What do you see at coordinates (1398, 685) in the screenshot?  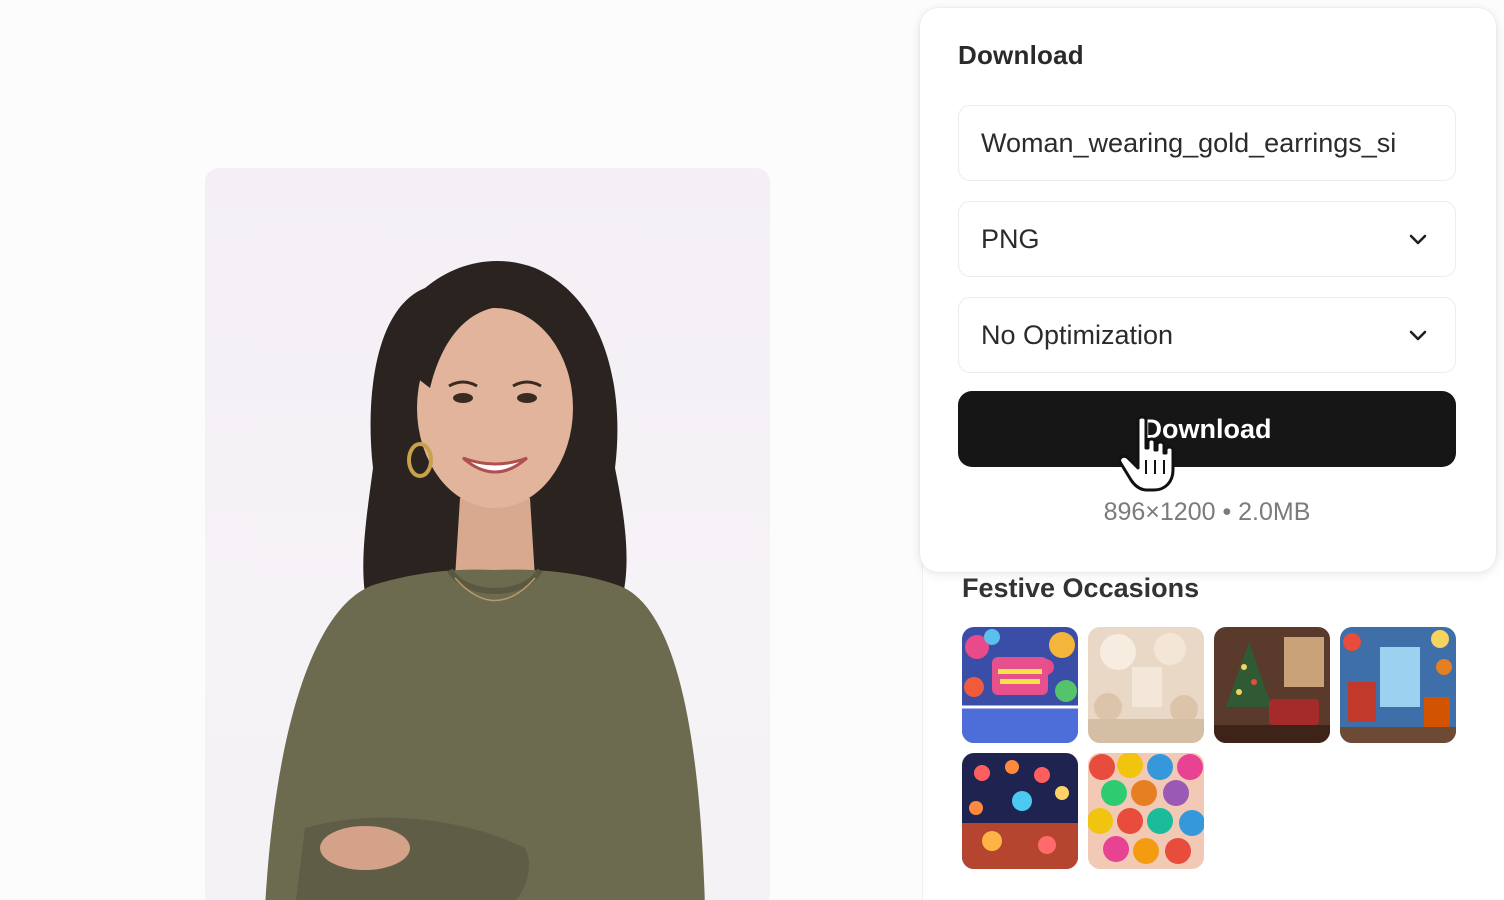 I see `festive-party-room-image` at bounding box center [1398, 685].